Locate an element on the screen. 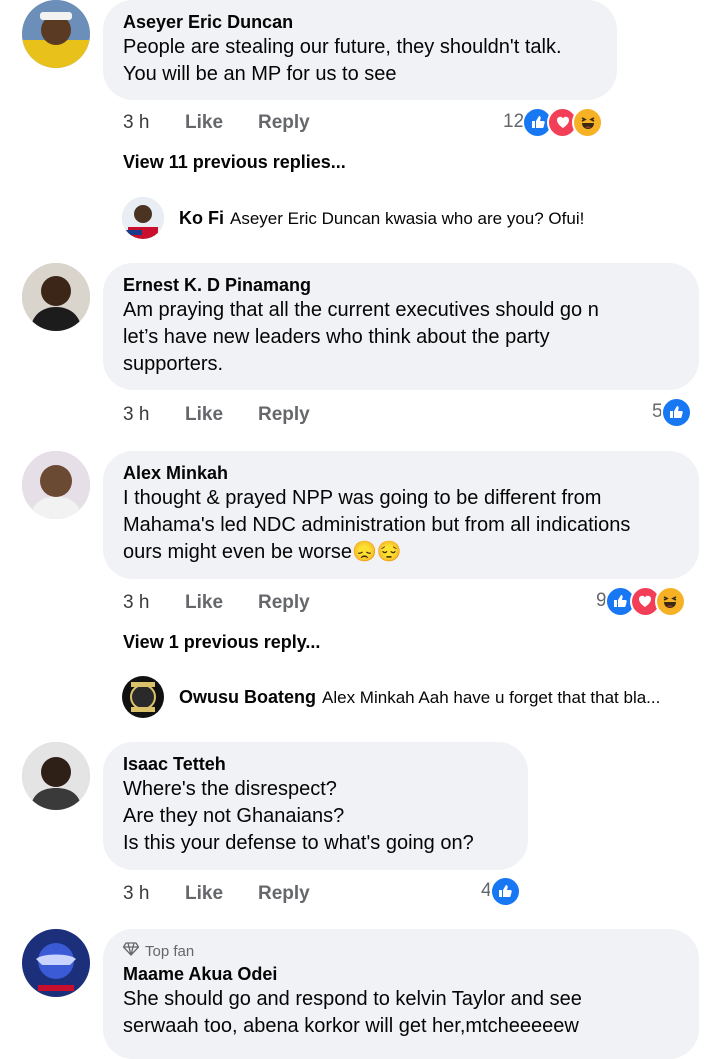 The image size is (720, 1059). reaction-summary: 5 is located at coordinates (672, 412).